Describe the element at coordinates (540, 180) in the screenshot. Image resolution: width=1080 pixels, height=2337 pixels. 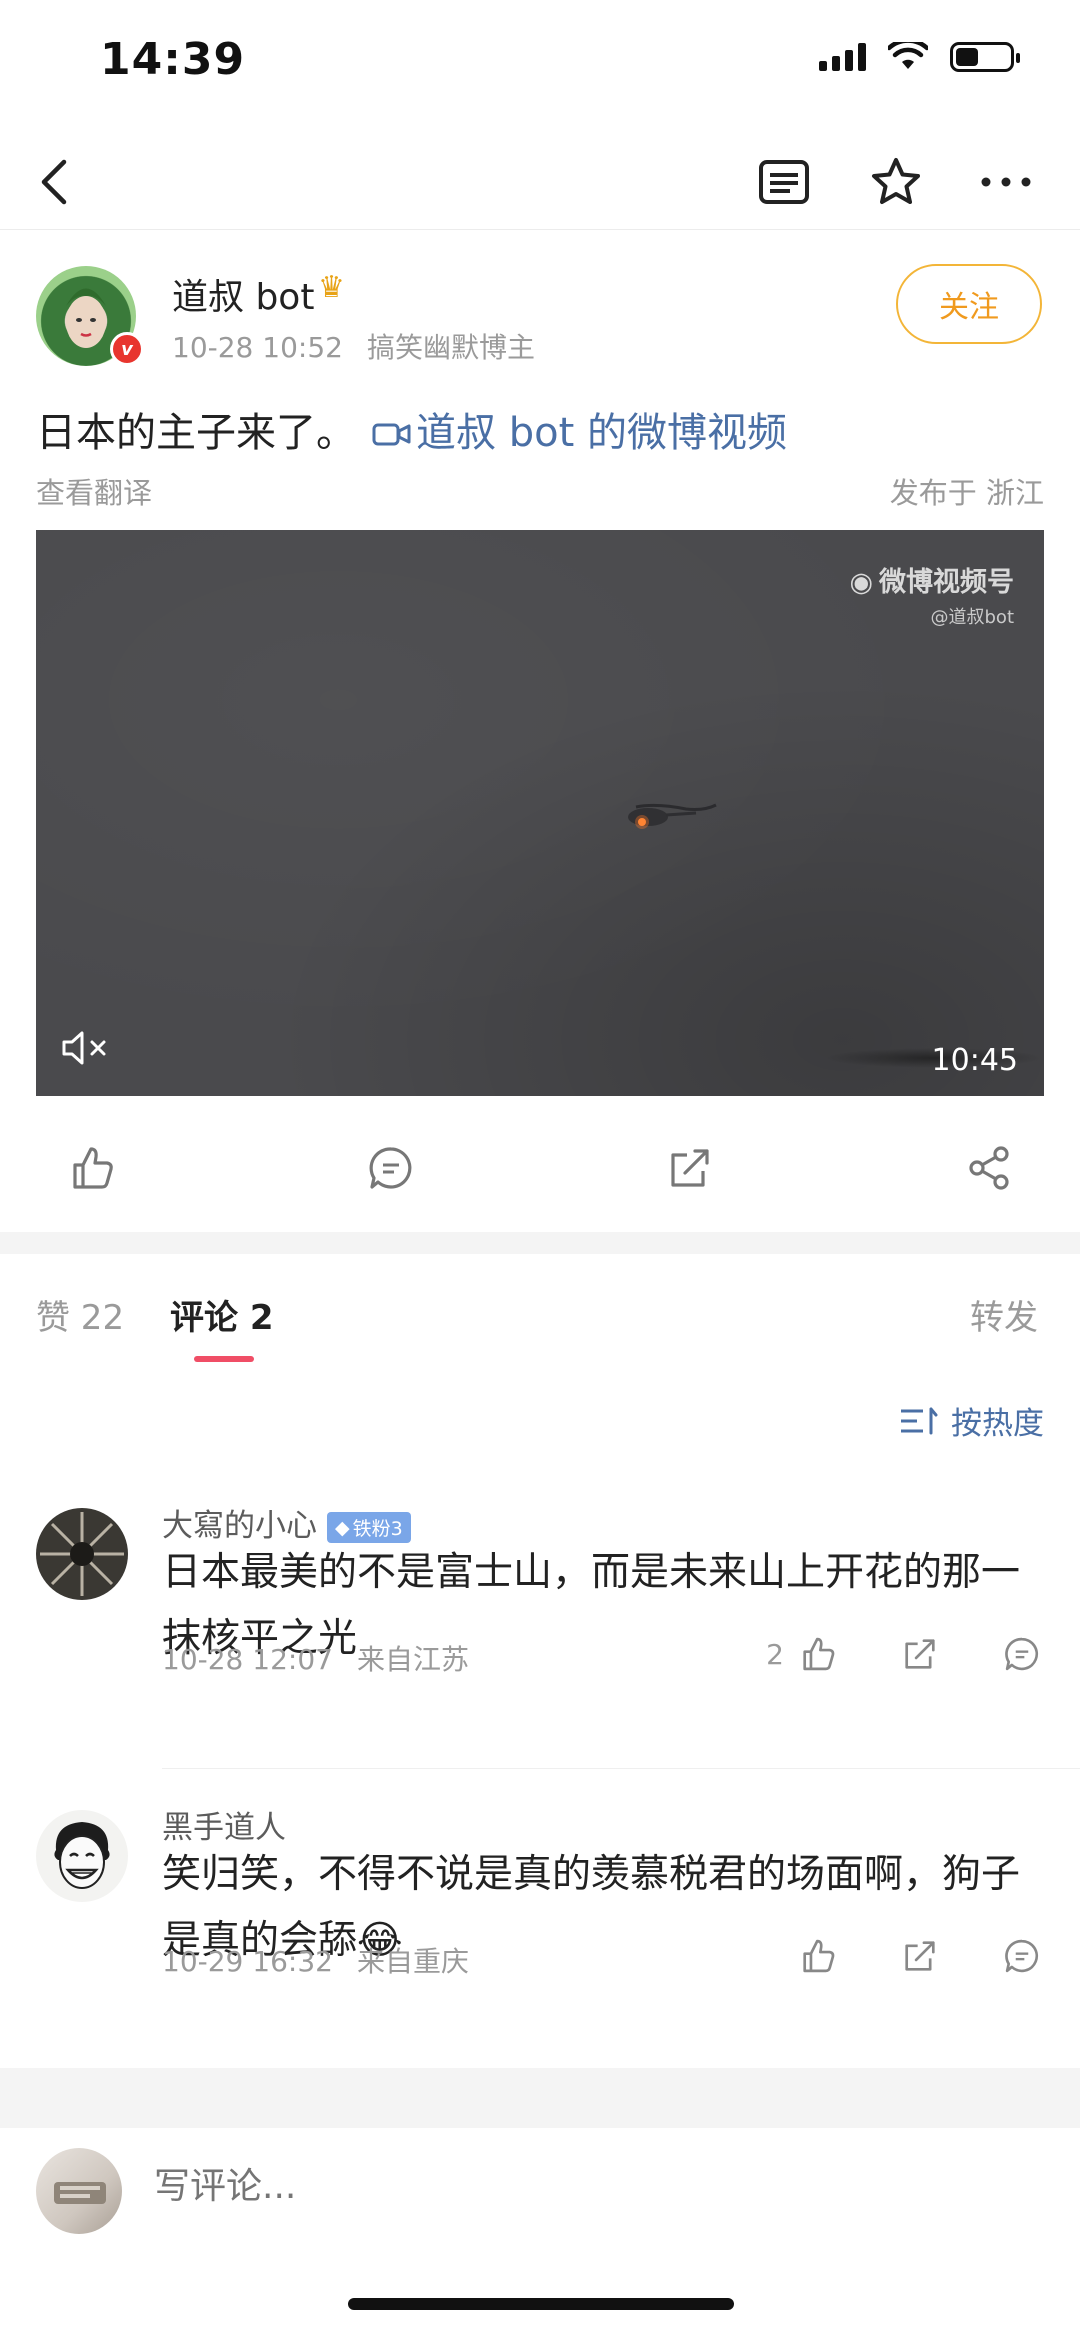
I see `nav-bar` at that location.